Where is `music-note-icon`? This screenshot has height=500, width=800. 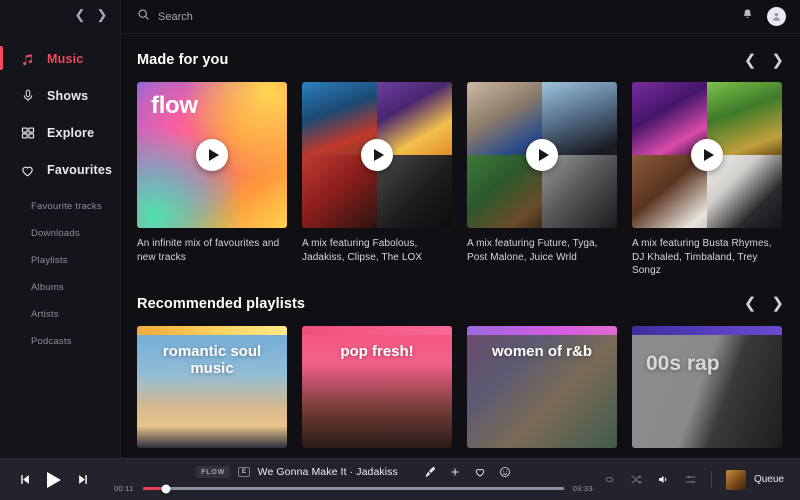
music-note-icon is located at coordinates (27, 59).